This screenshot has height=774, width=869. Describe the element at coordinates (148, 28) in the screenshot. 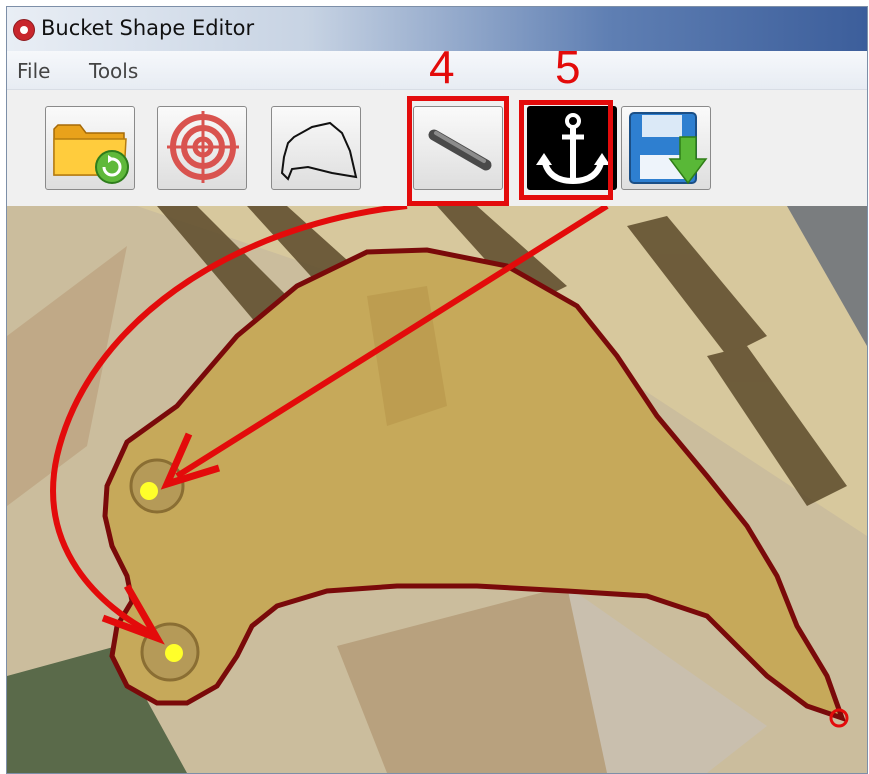

I see `window-title: Bucket Shape Editor` at that location.